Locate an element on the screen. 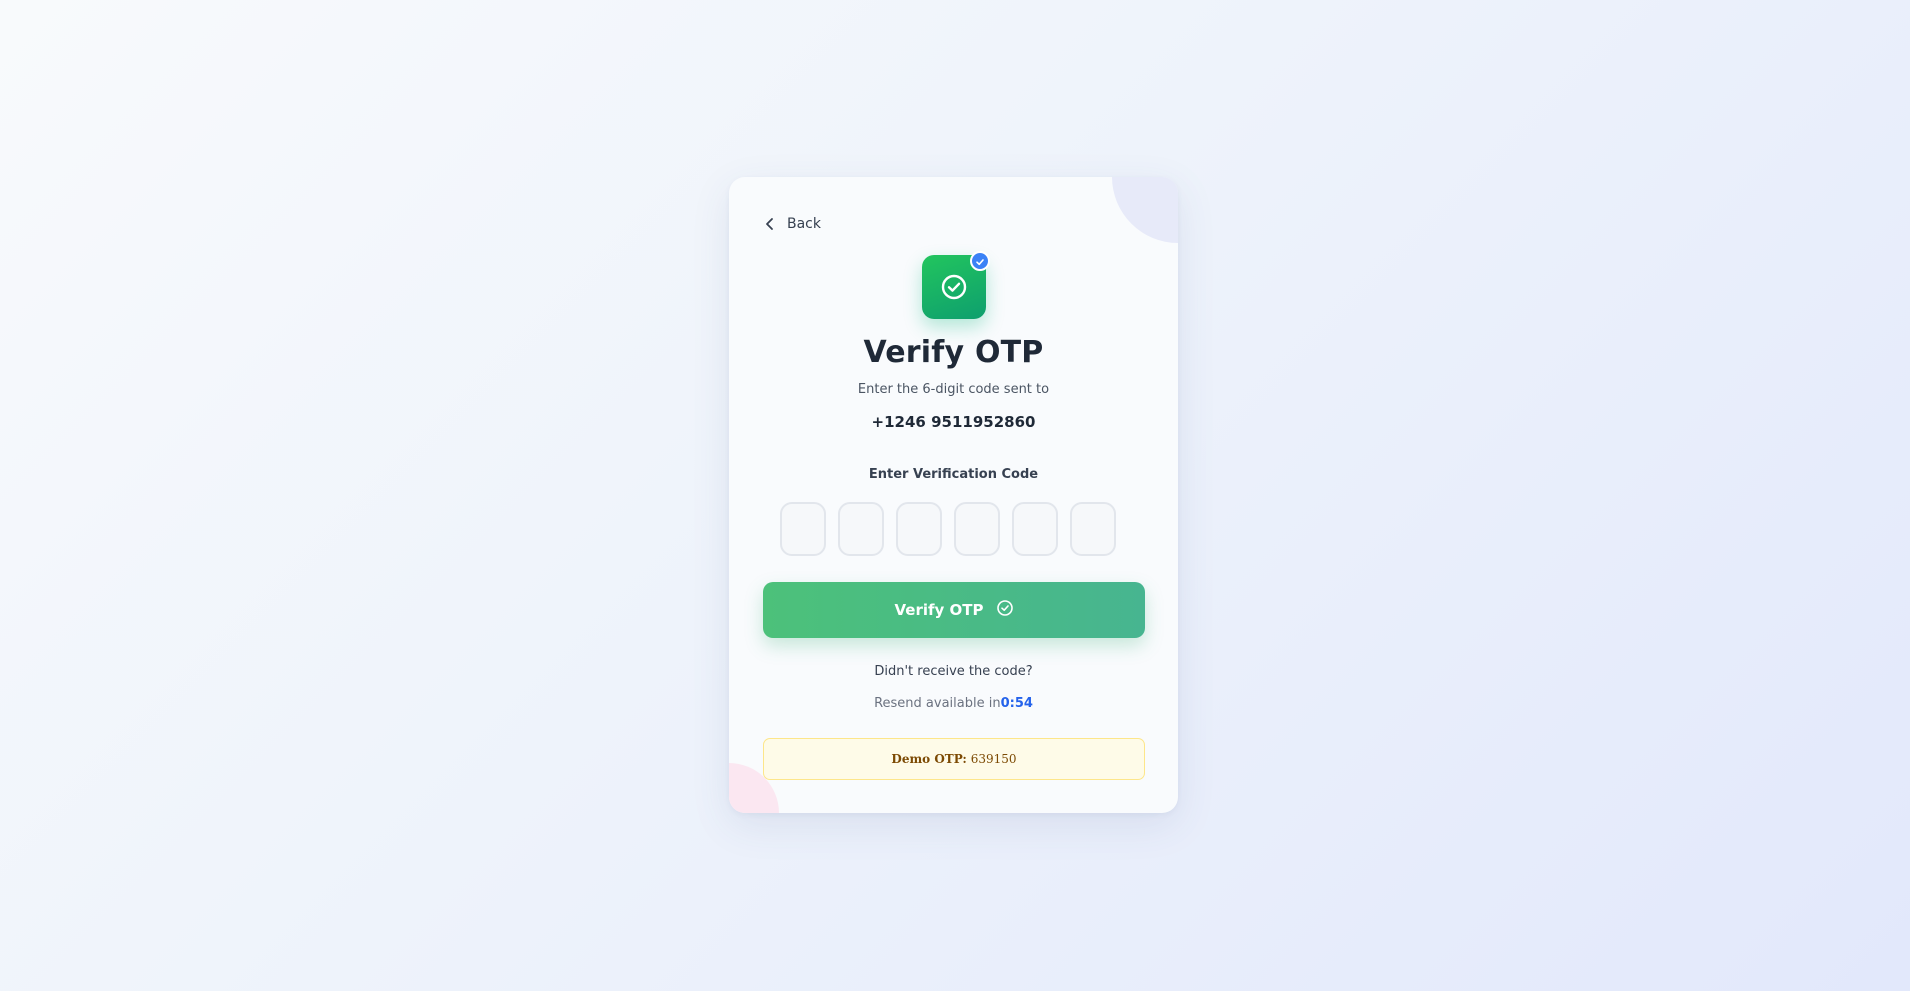  decorative-circle-top-right is located at coordinates (1145, 210).